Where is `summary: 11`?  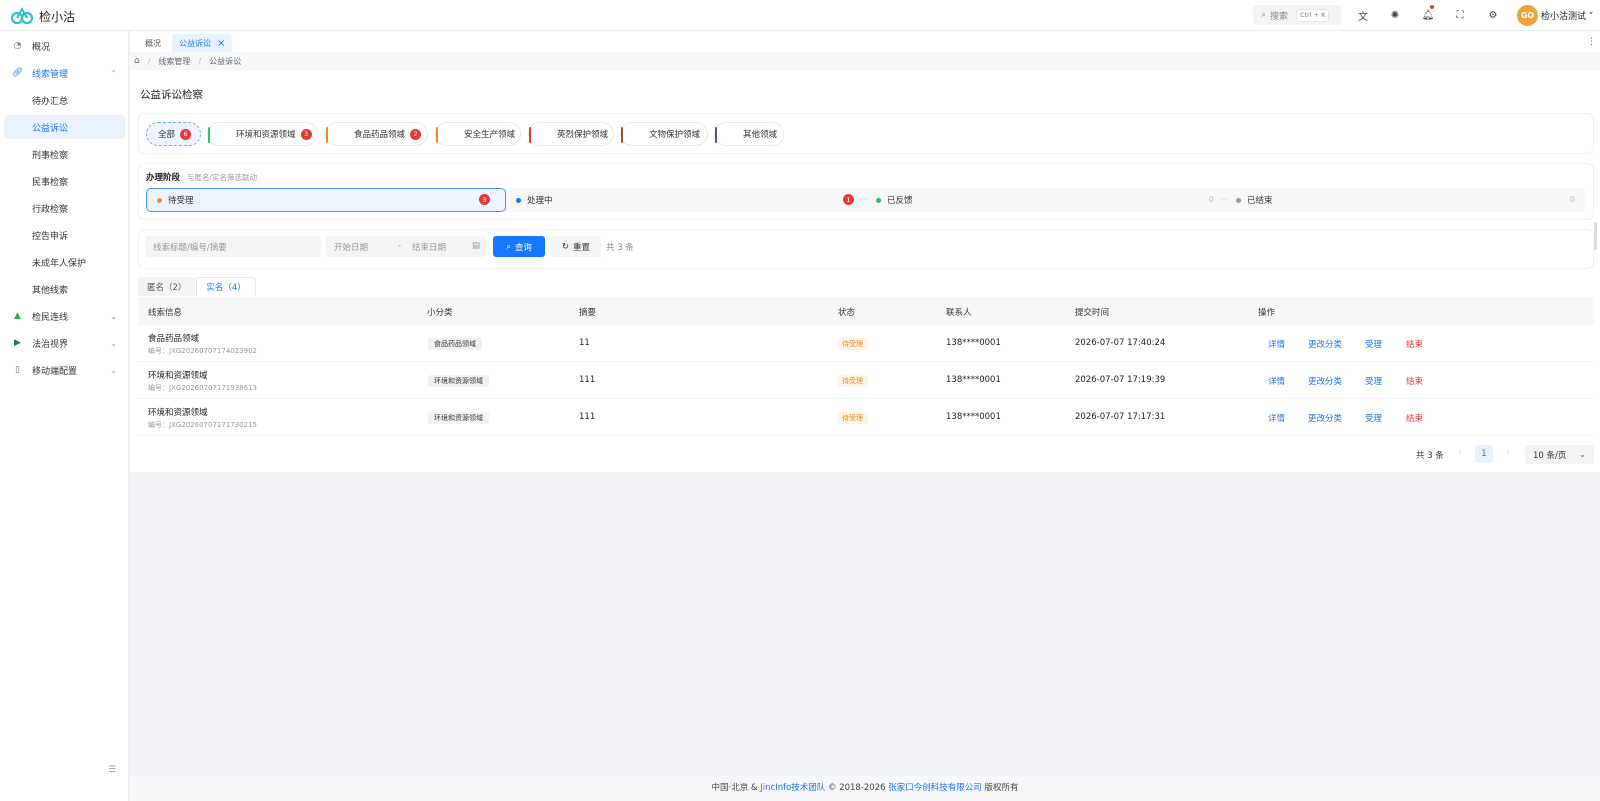 summary: 11 is located at coordinates (584, 343).